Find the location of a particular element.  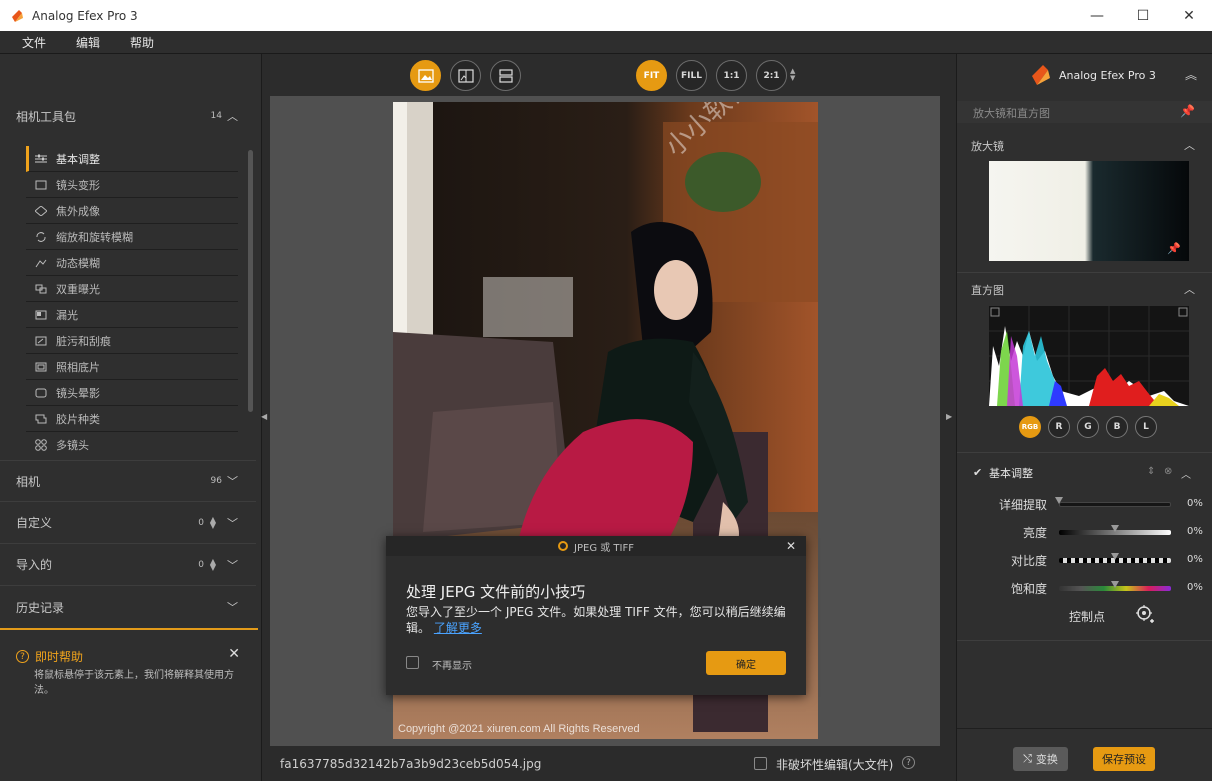

loupe-header: 放大镜 ︿ is located at coordinates (1084, 145).